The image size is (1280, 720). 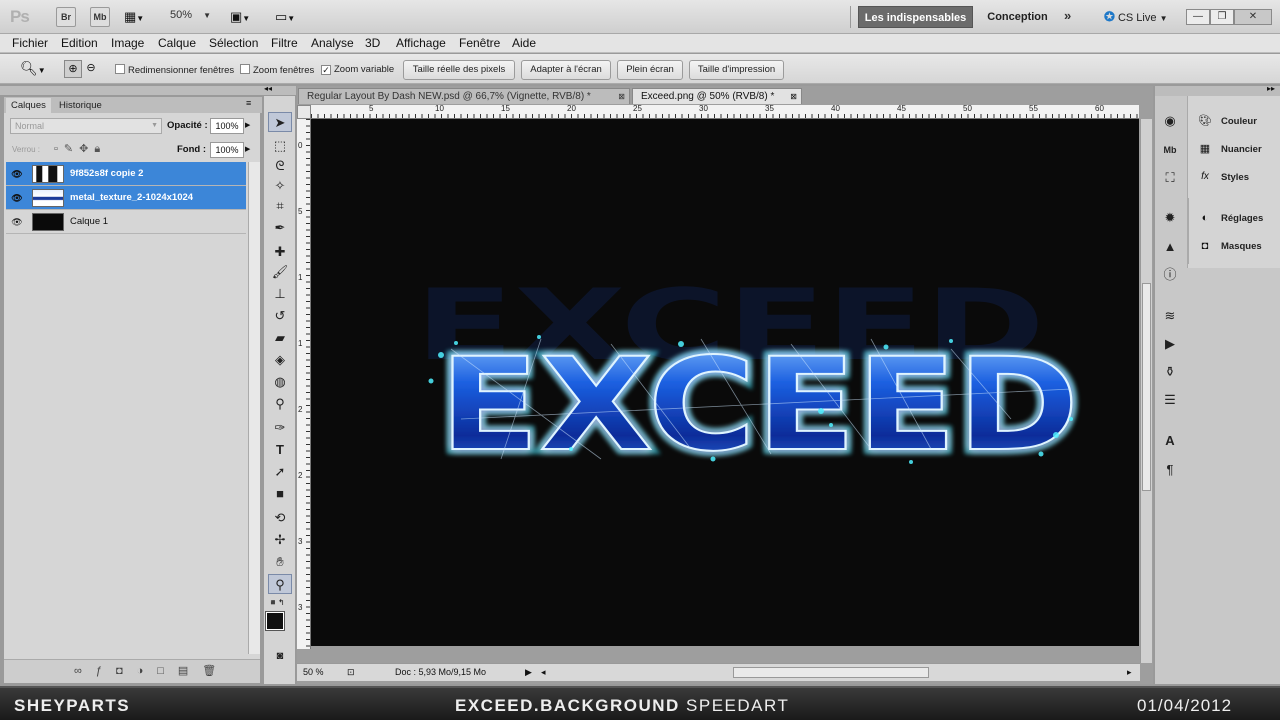 What do you see at coordinates (174, 70) in the screenshot?
I see `resize-windows-checkbox: Redimensionner fenêtres` at bounding box center [174, 70].